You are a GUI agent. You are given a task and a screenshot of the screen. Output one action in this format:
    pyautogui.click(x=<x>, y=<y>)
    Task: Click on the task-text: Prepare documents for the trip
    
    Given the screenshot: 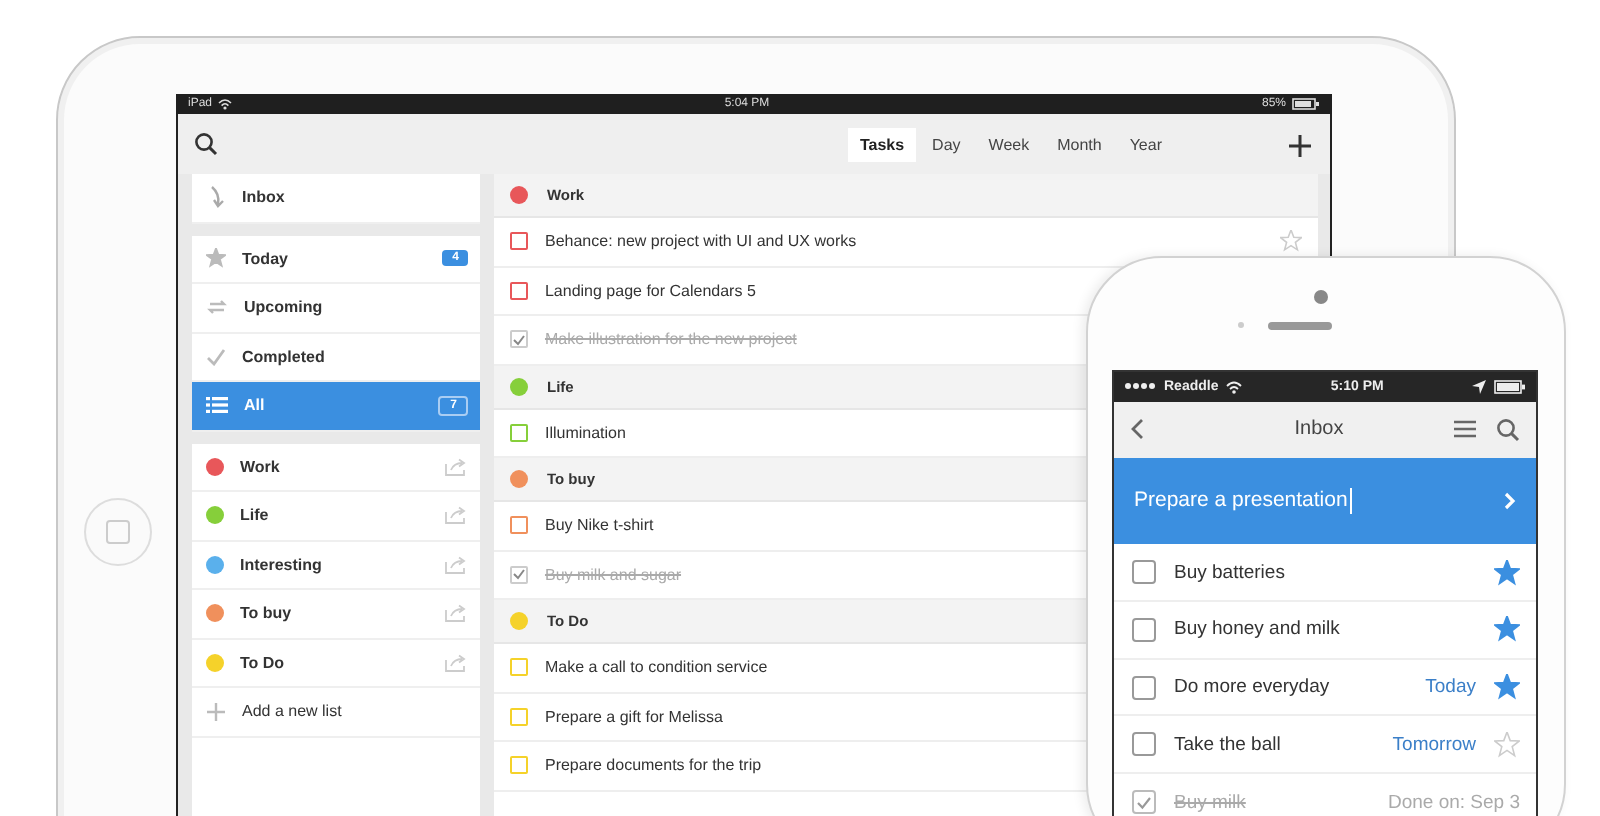 What is the action you would take?
    pyautogui.click(x=653, y=765)
    